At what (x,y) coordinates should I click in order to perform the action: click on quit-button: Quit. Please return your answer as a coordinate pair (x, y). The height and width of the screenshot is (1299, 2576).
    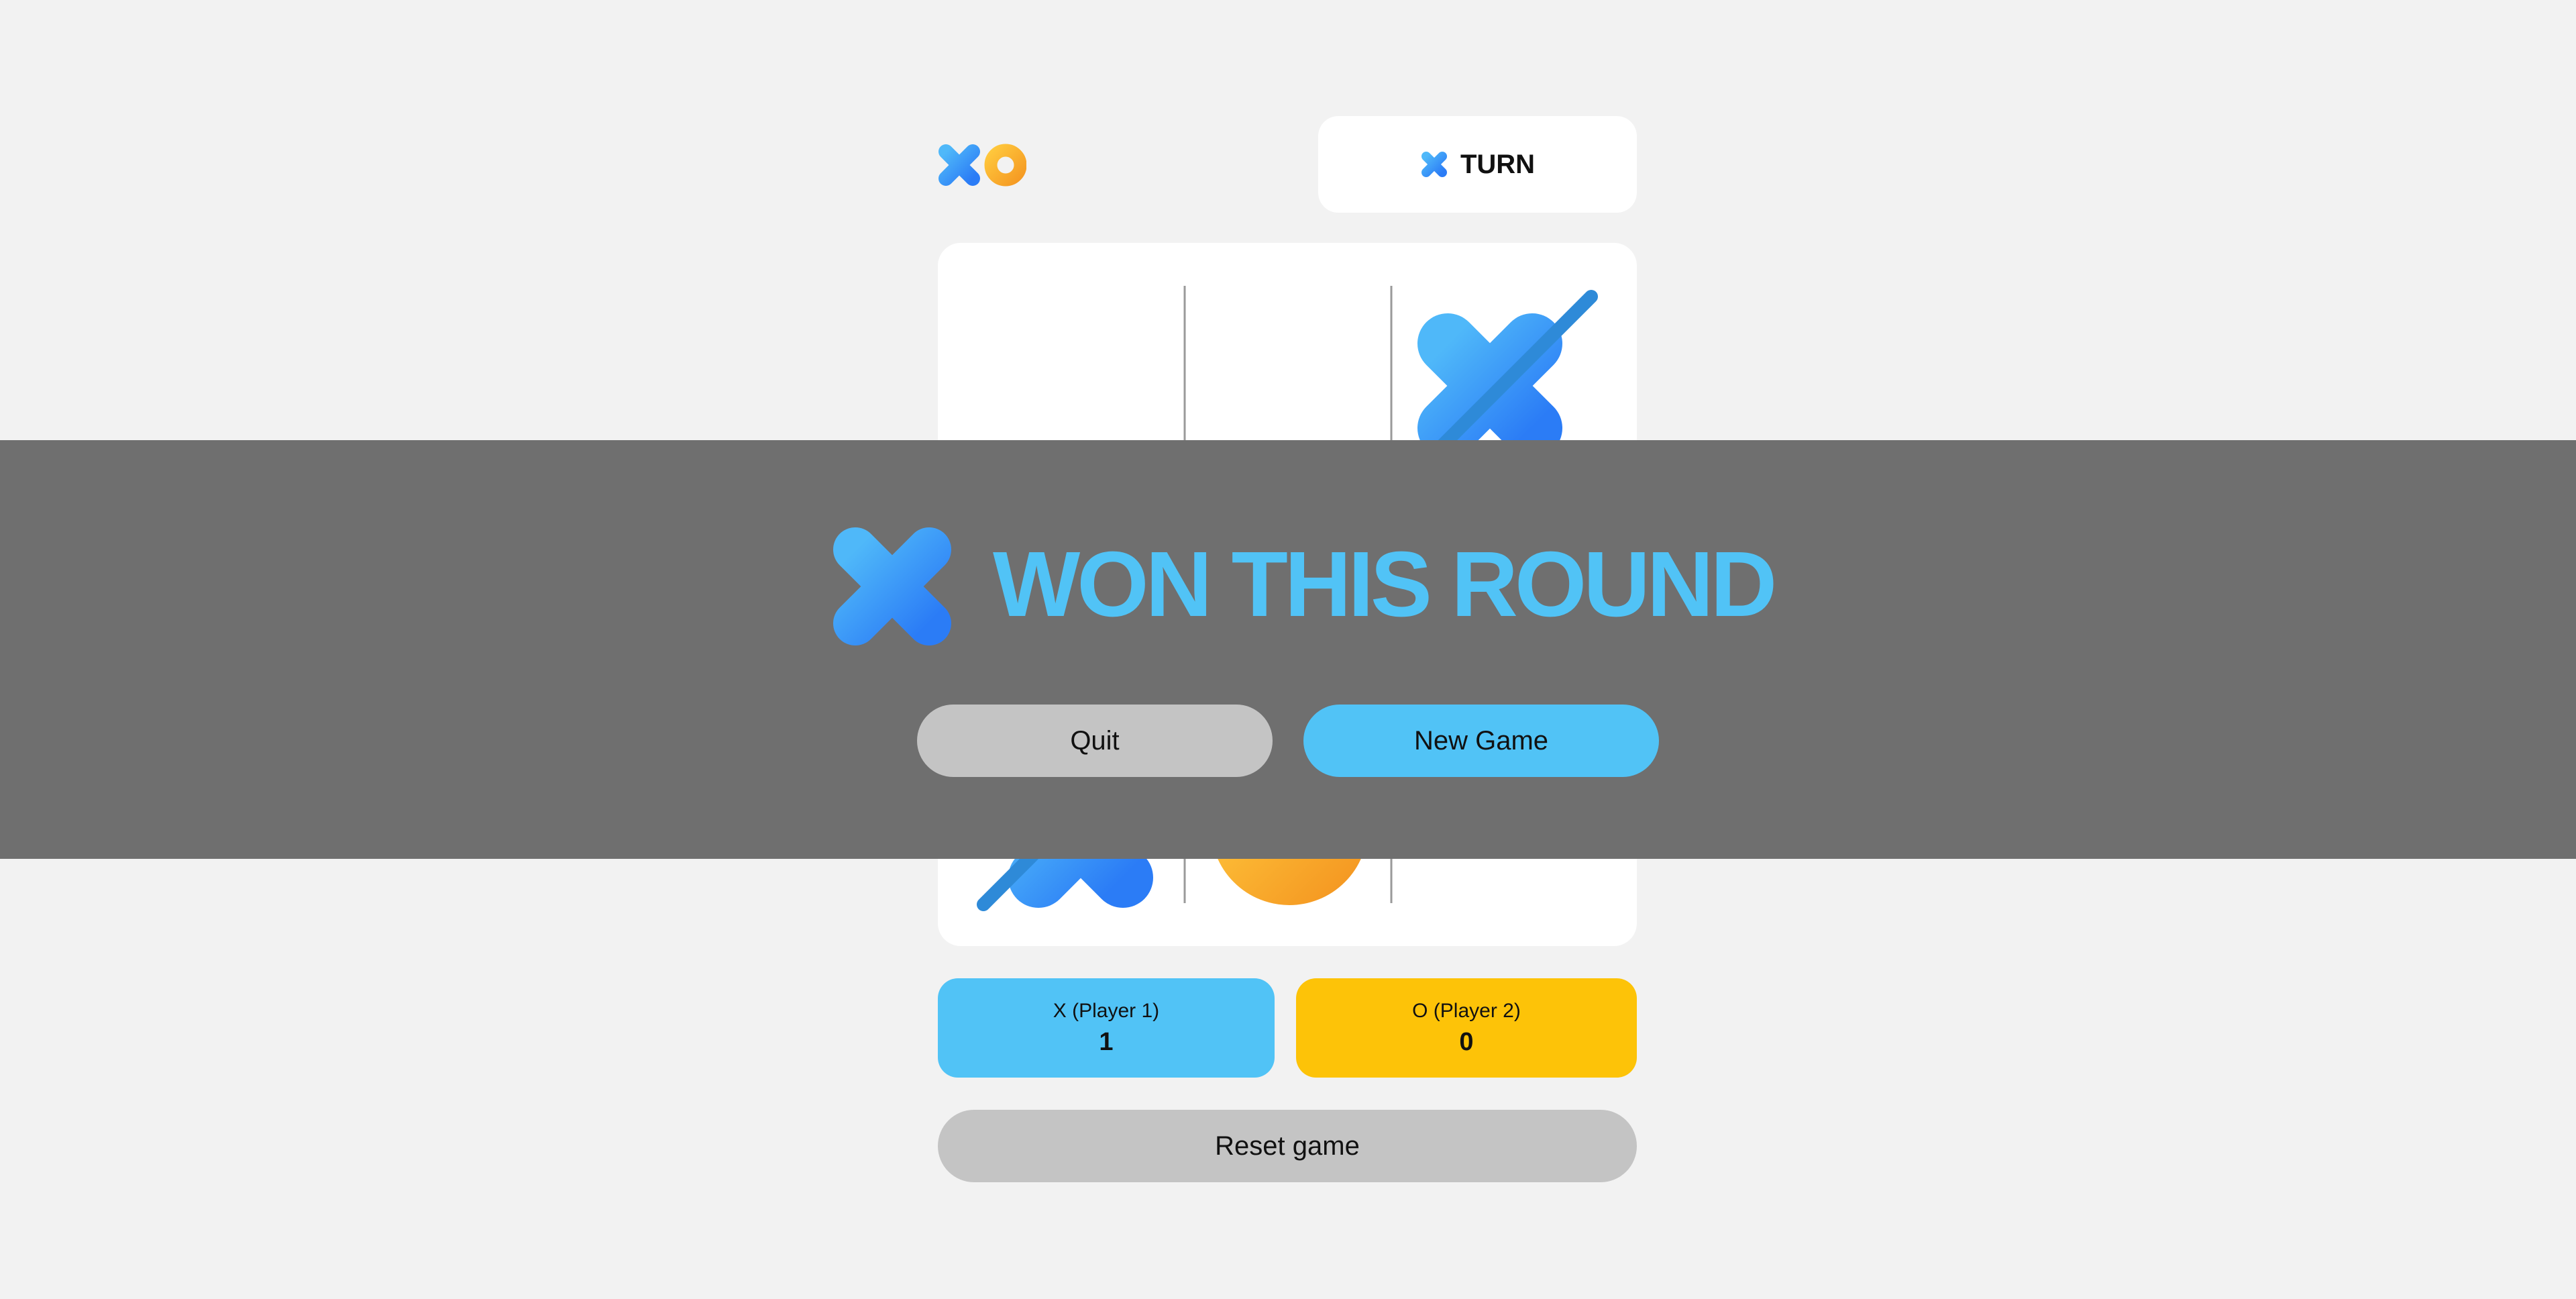
    Looking at the image, I should click on (1095, 741).